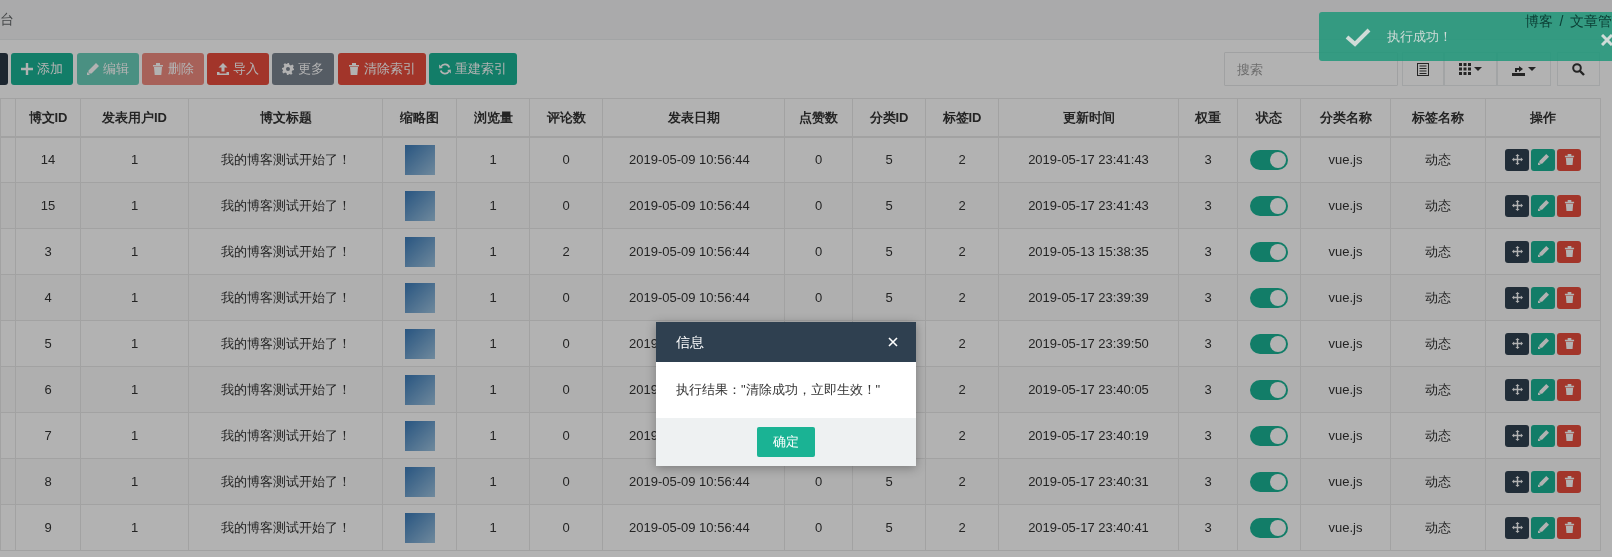 The width and height of the screenshot is (1612, 557). Describe the element at coordinates (1088, 527) in the screenshot. I see `table-cell: 2019-05-17 23:40:41` at that location.